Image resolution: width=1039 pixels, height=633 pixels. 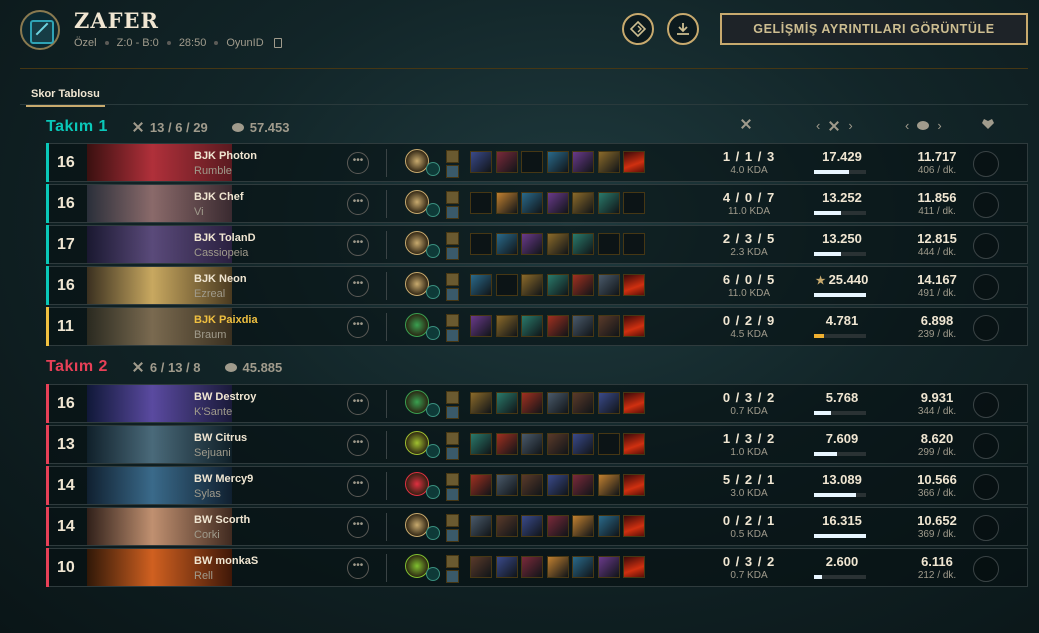 What do you see at coordinates (433, 574) in the screenshot?
I see `secondary-rune-icon` at bounding box center [433, 574].